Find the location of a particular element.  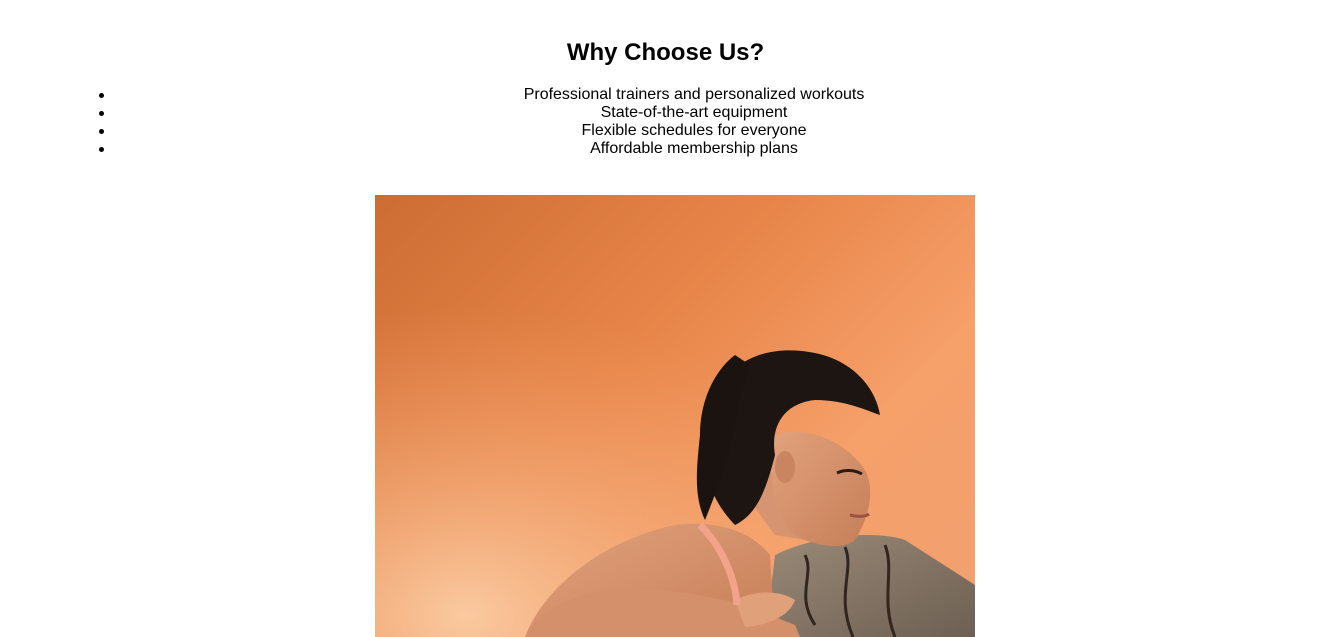

list-item: Flexible schedules for everyone is located at coordinates (694, 131).